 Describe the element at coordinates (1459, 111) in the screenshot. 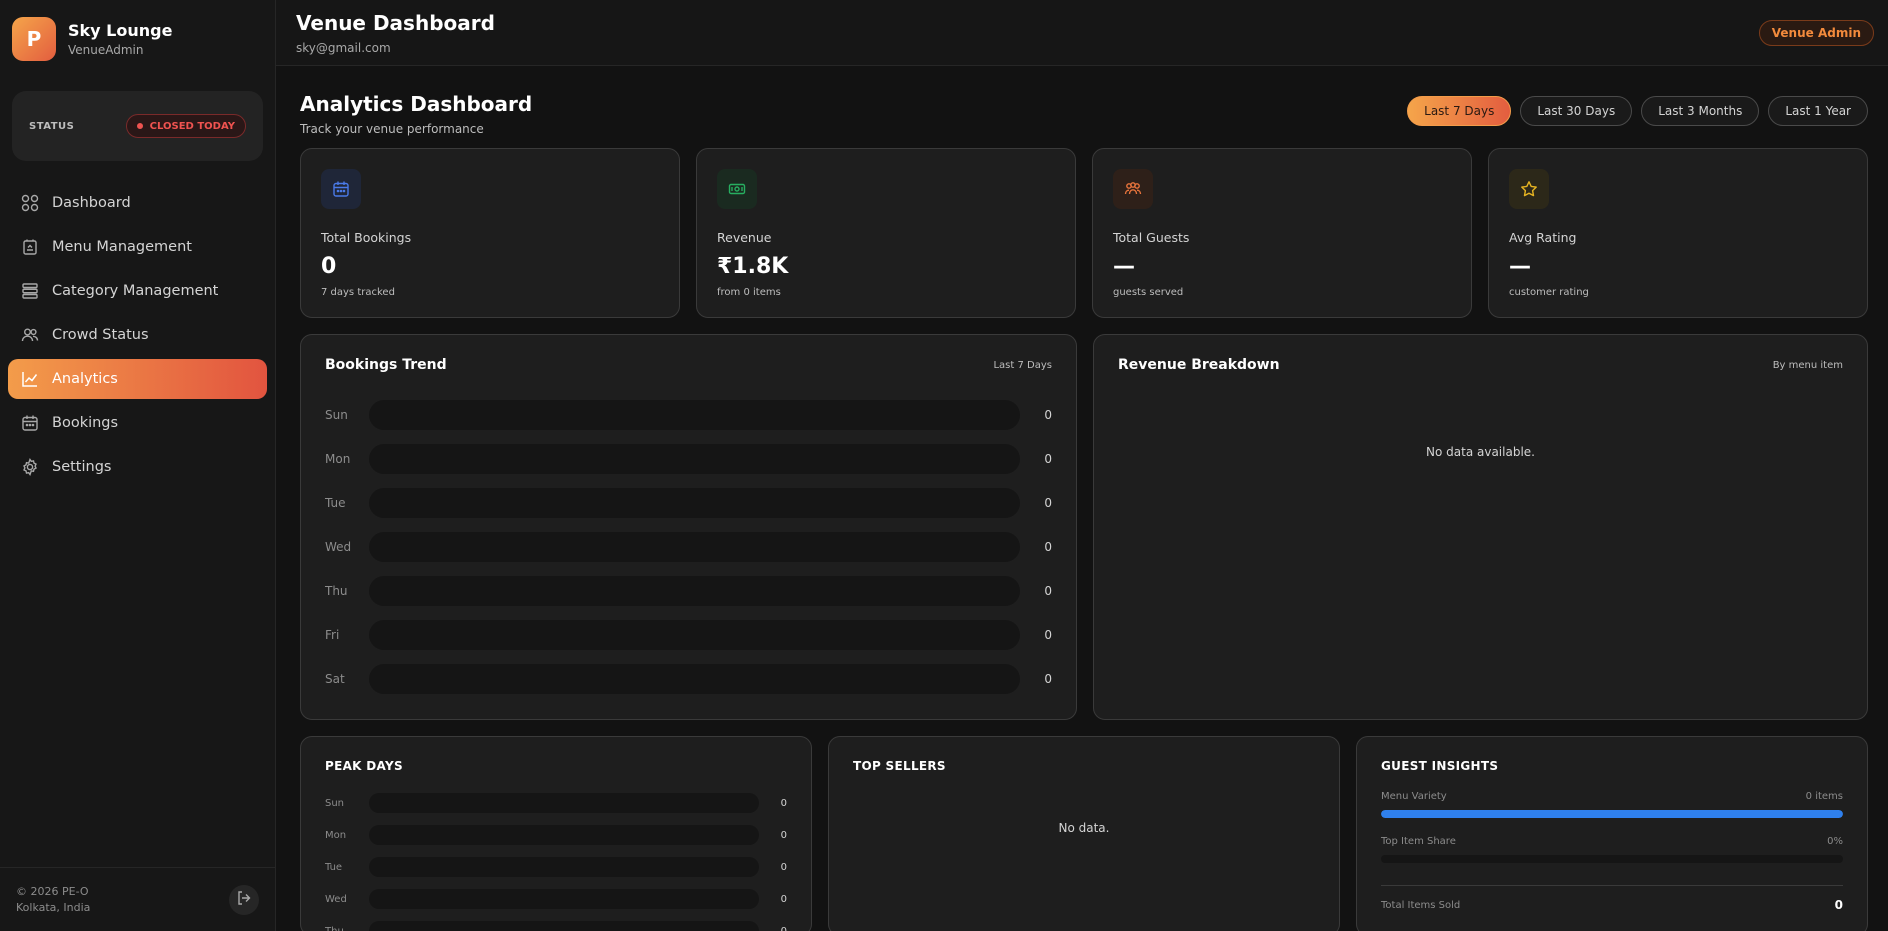

I see `range-7-days-button: Last 7 Days` at that location.